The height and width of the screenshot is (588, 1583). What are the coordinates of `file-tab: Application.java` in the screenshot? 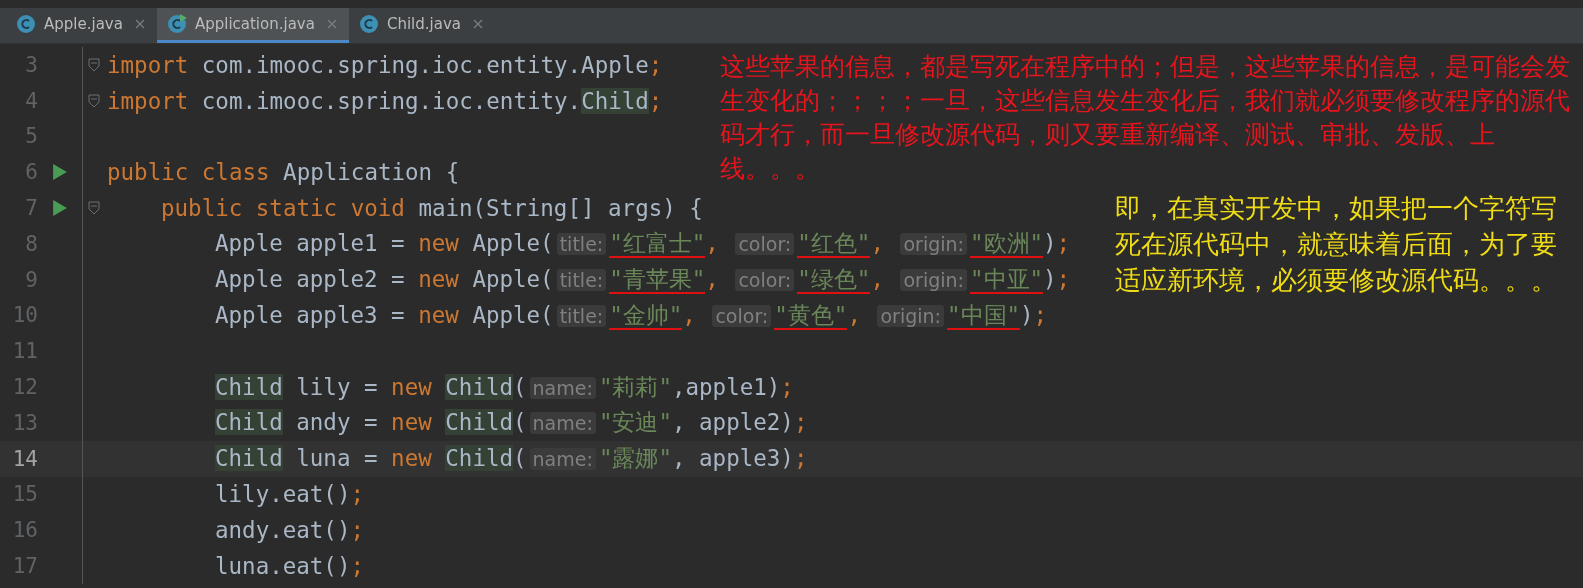 It's located at (252, 25).